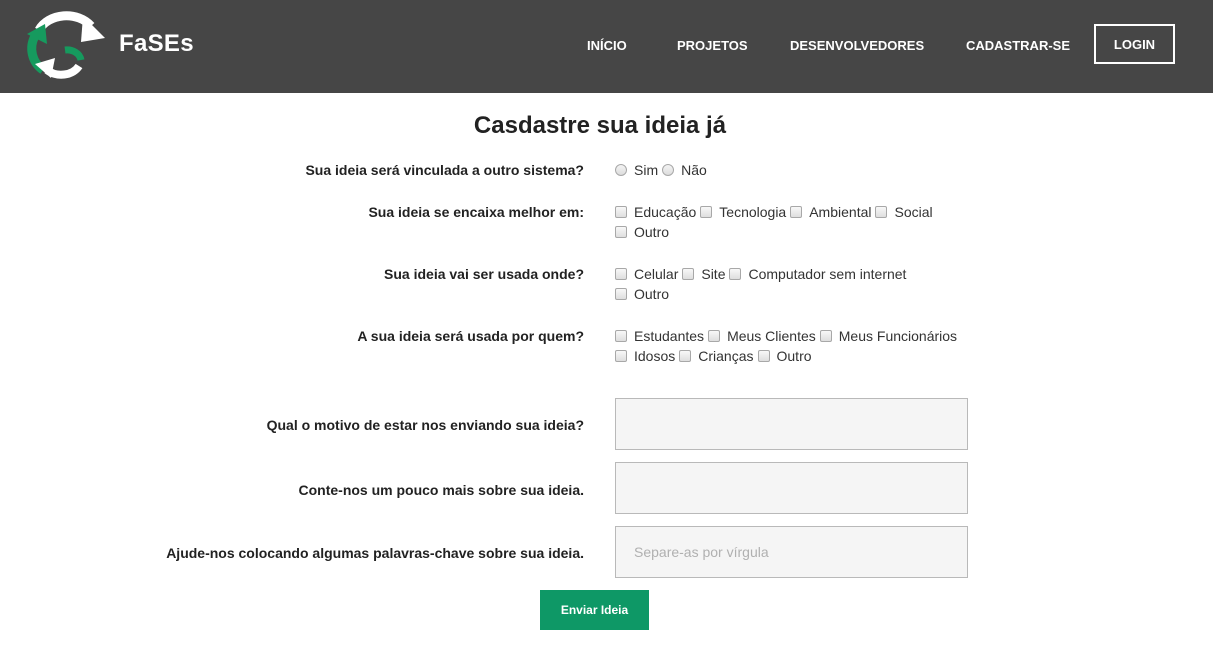 Image resolution: width=1213 pixels, height=647 pixels. Describe the element at coordinates (703, 274) in the screenshot. I see `option-site: Site` at that location.